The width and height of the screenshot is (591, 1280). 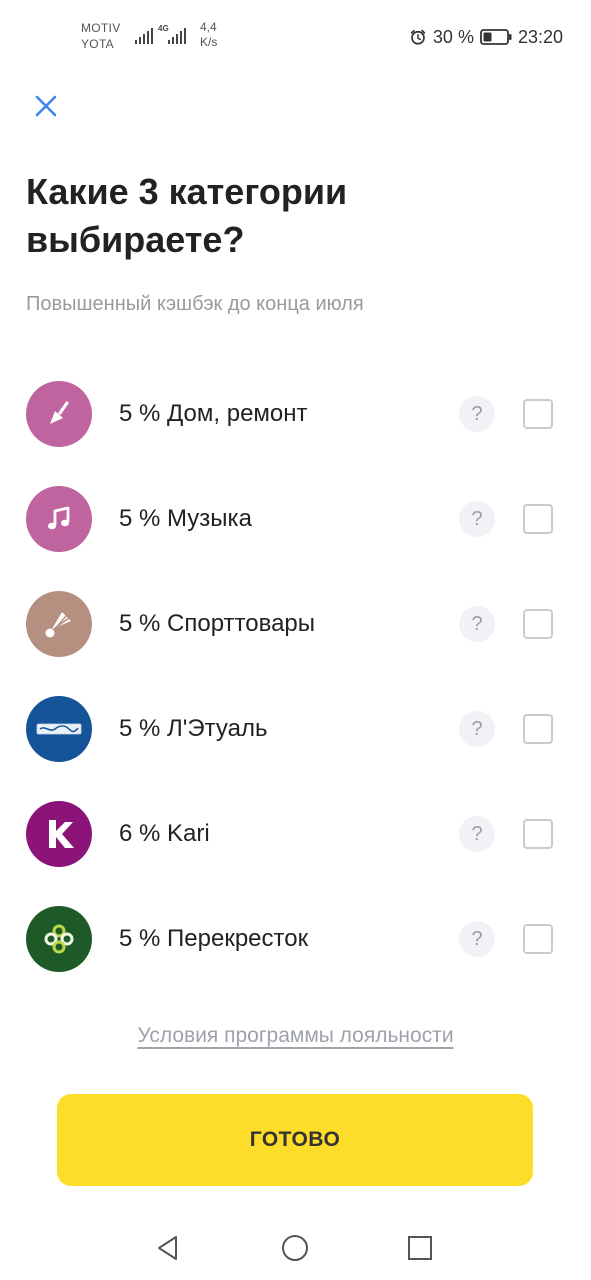 I want to click on category-label: 5 % Перекресток, so click(x=214, y=938).